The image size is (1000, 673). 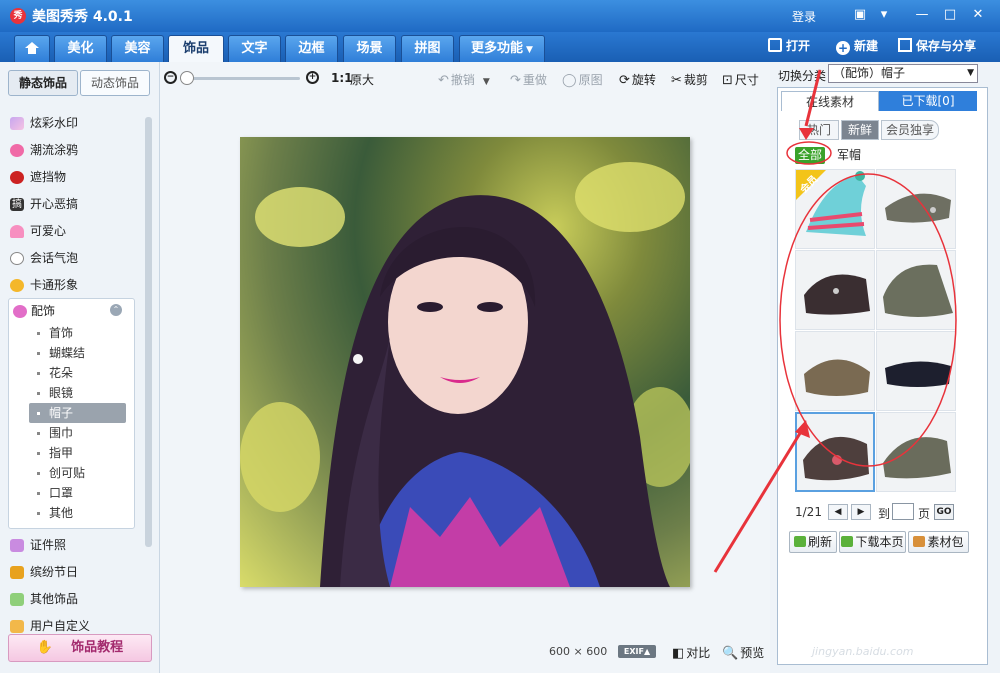 I want to click on filter-fresh: 新鲜, so click(x=860, y=130).